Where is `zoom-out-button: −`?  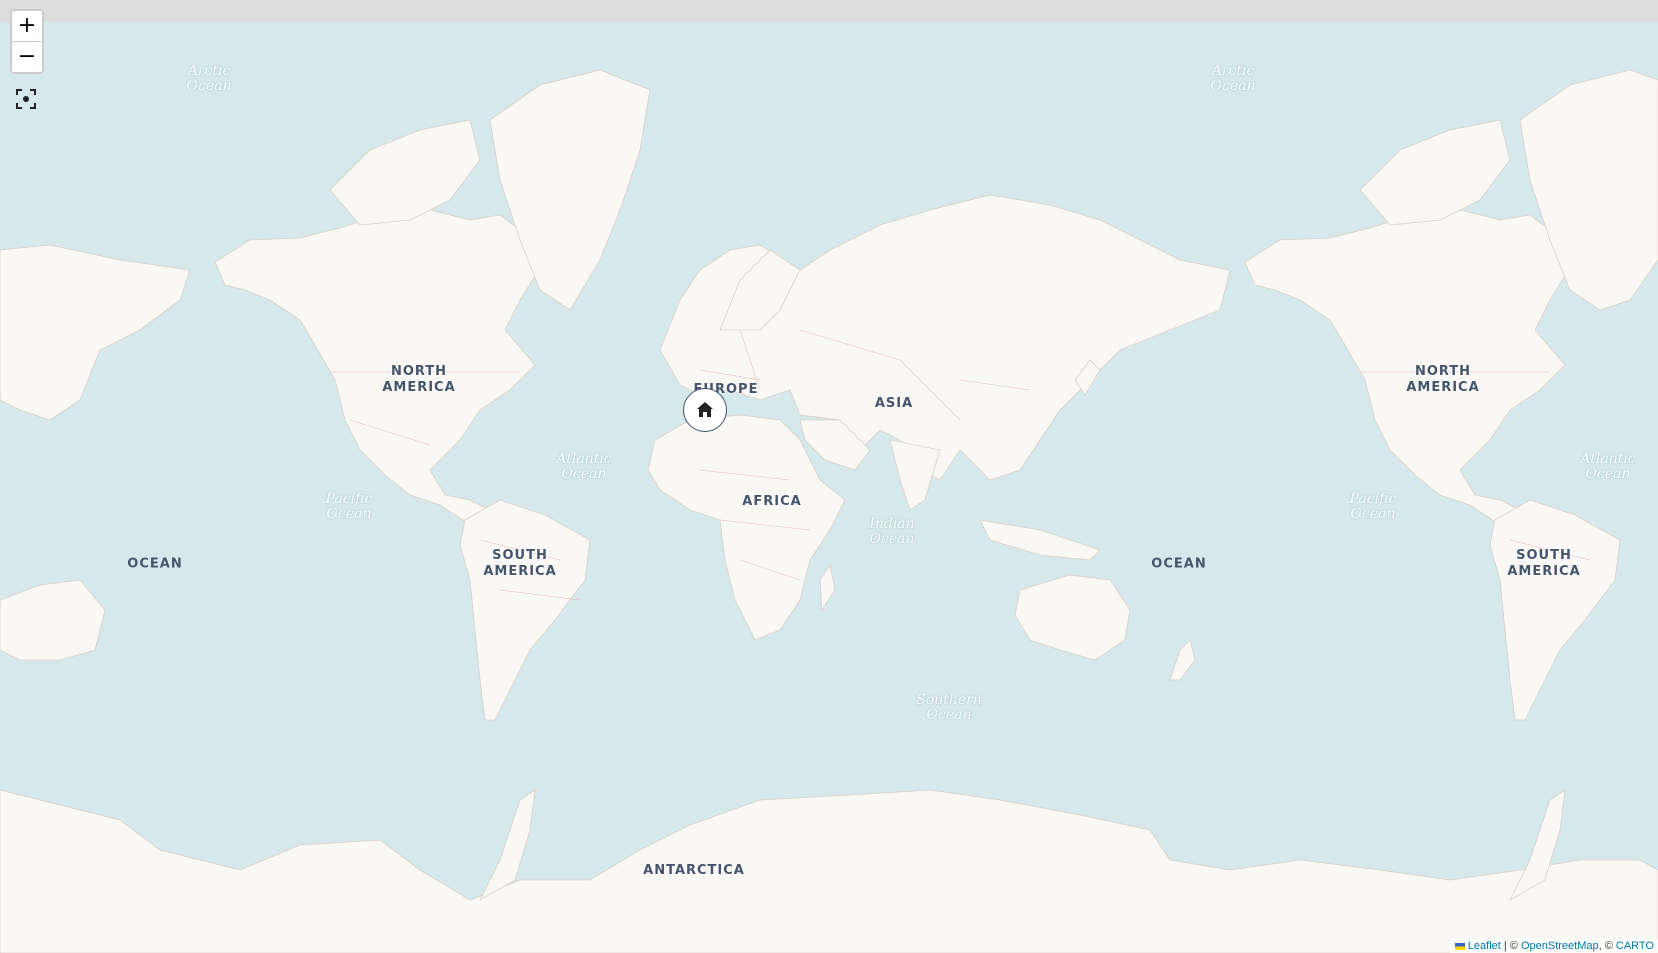
zoom-out-button: − is located at coordinates (27, 57).